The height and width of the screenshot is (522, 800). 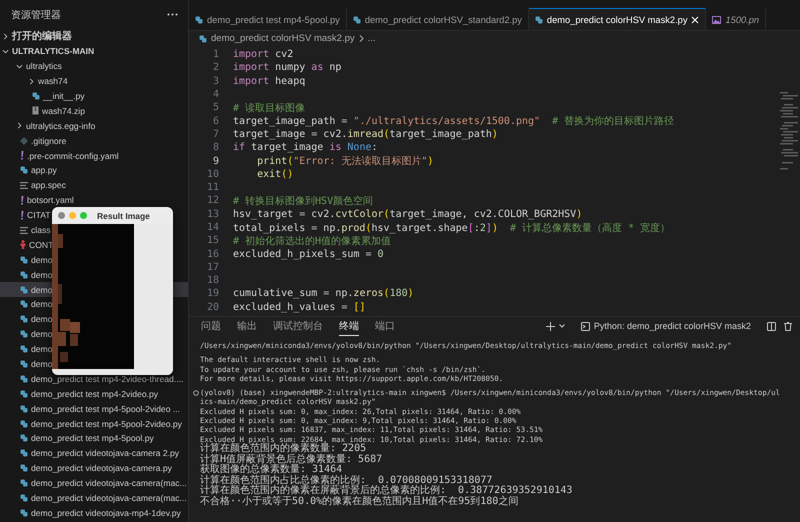 What do you see at coordinates (216, 148) in the screenshot?
I see `line-number: 8` at bounding box center [216, 148].